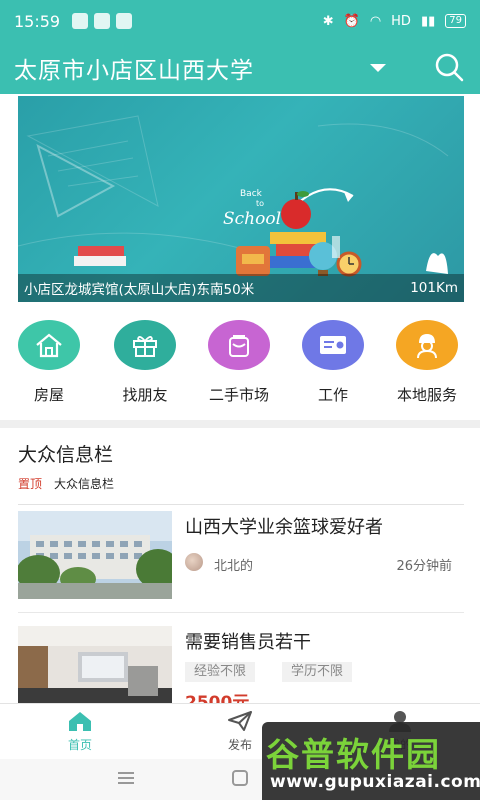  Describe the element at coordinates (79, 745) in the screenshot. I see `tab-label: 首页` at that location.